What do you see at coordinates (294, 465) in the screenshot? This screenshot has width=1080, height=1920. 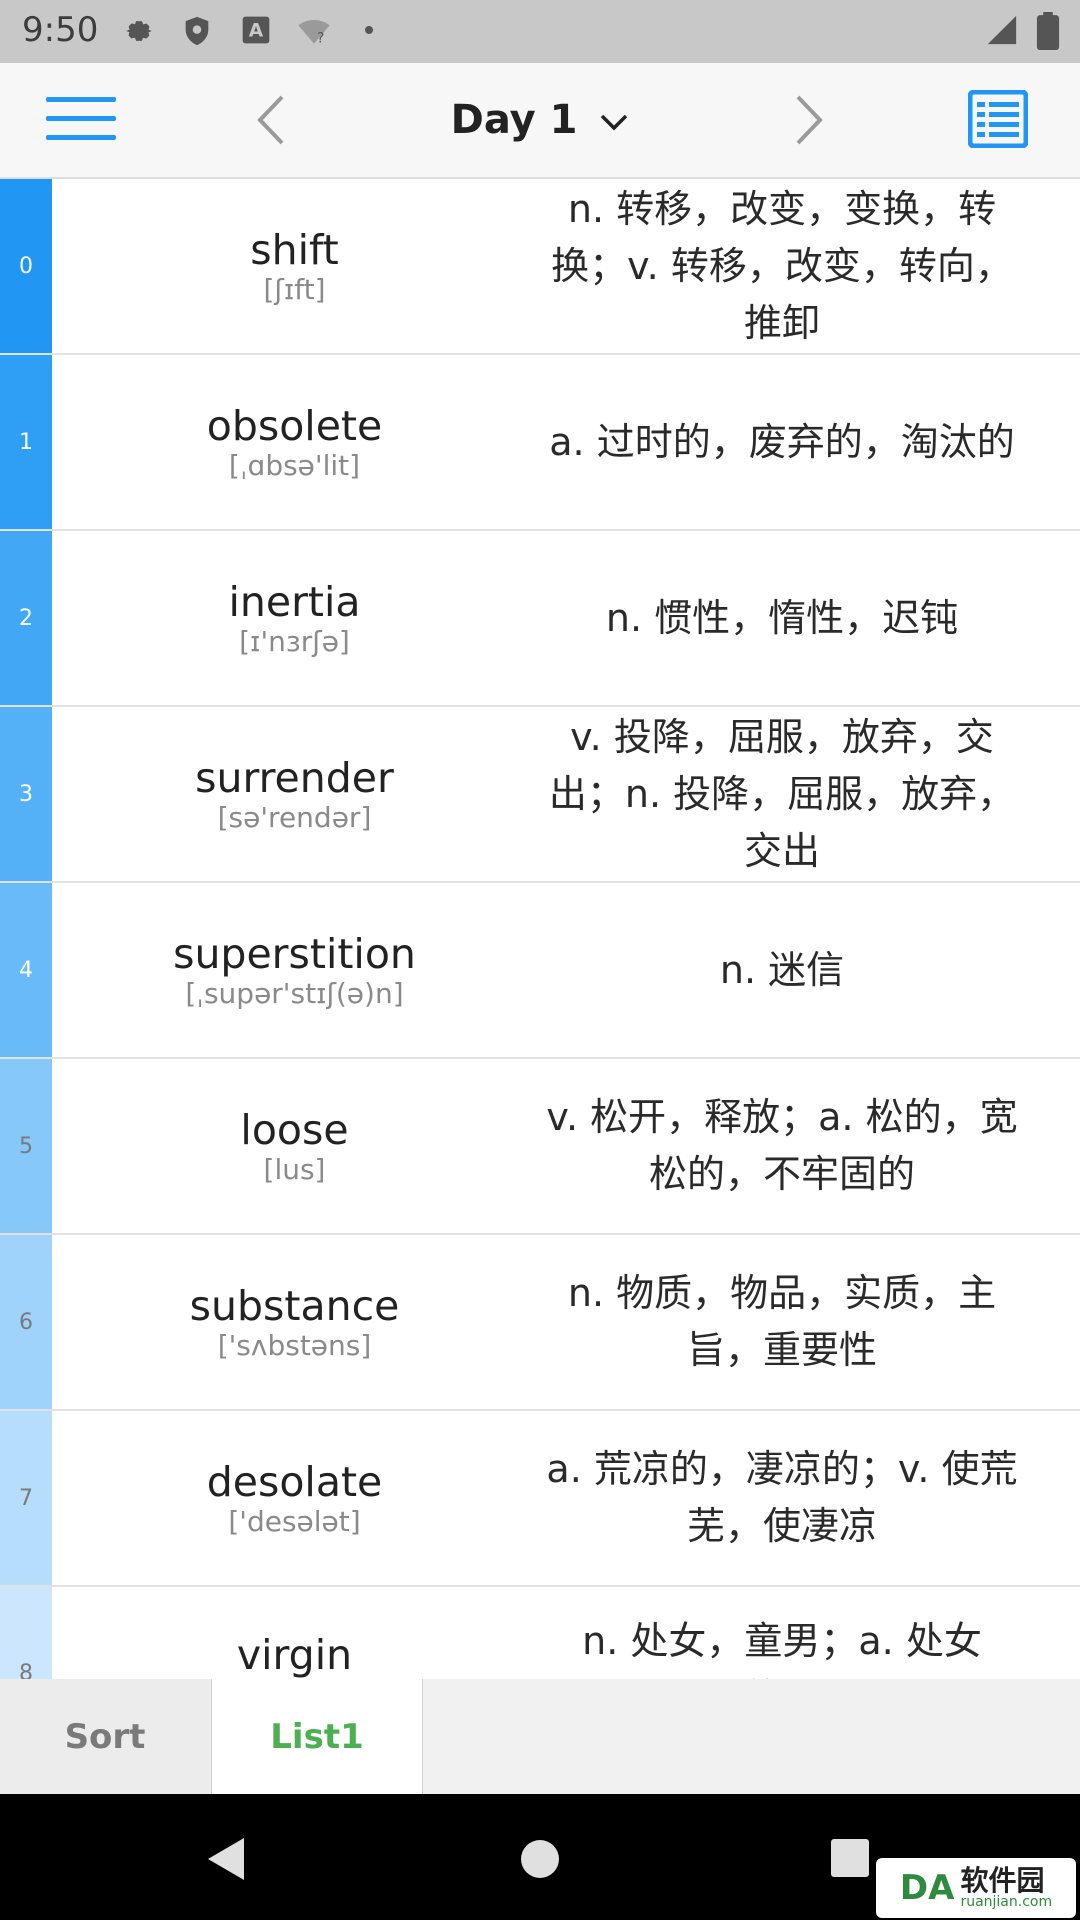 I see `phonetic-text: [ˌɑbsə'lit]` at bounding box center [294, 465].